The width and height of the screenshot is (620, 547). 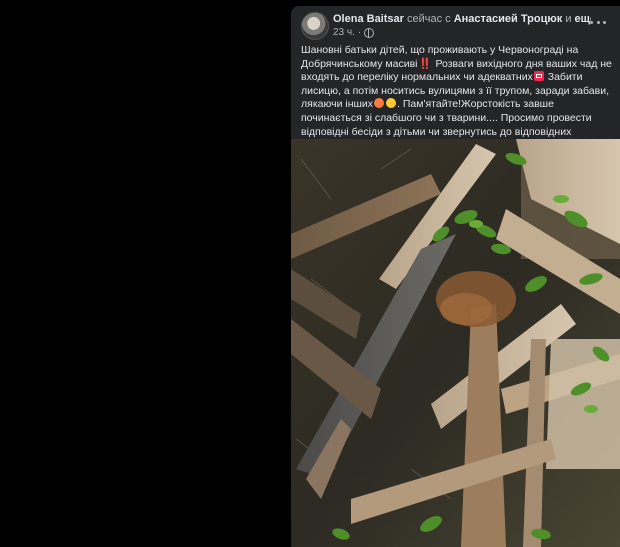 What do you see at coordinates (428, 19) in the screenshot?
I see `with-text: сейчас с` at bounding box center [428, 19].